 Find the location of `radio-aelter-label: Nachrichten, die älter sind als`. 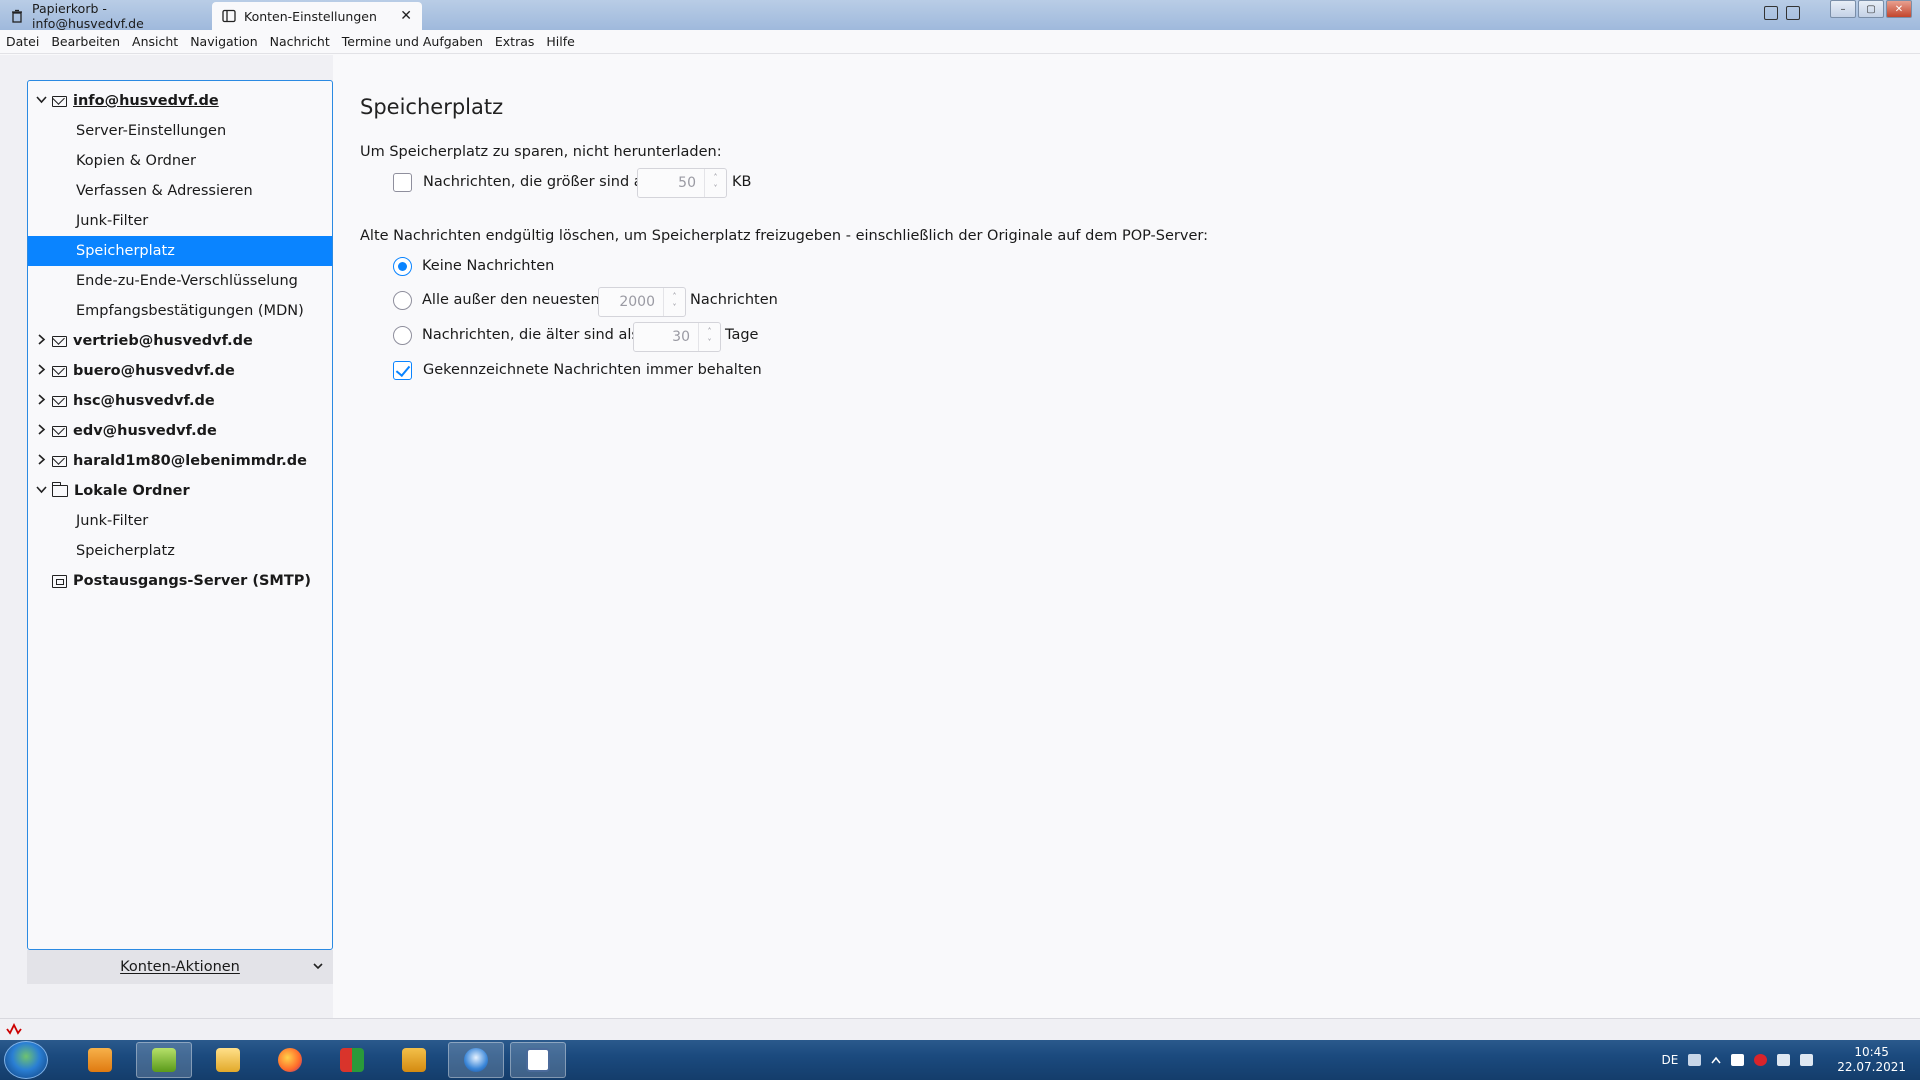

radio-aelter-label: Nachrichten, die älter sind als is located at coordinates (530, 335).